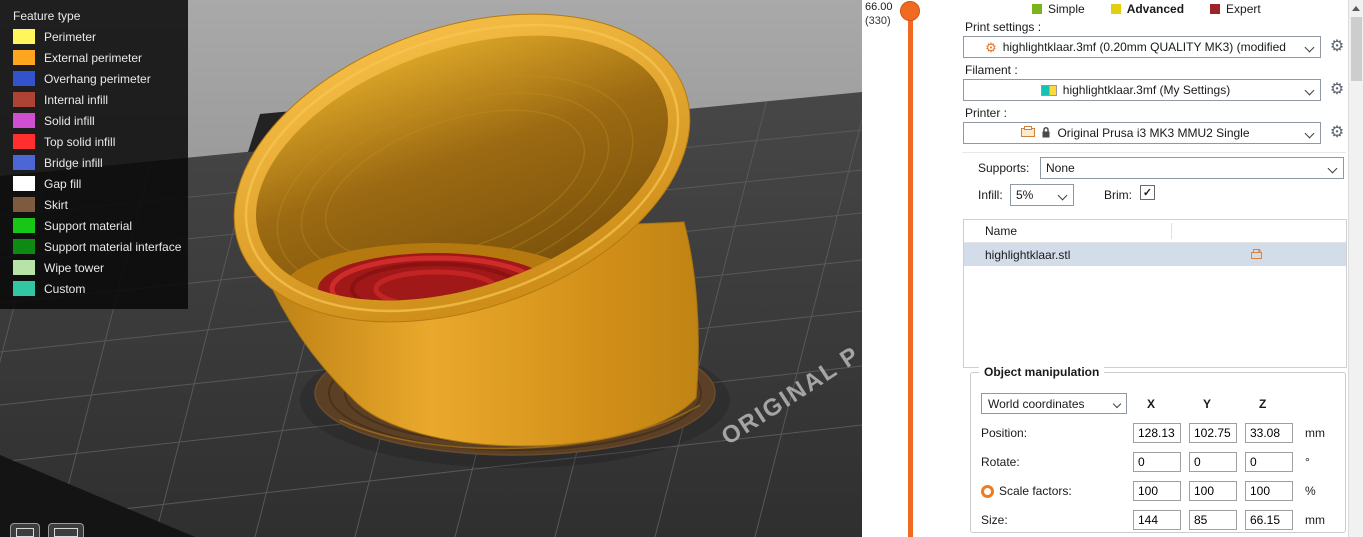 Image resolution: width=1363 pixels, height=537 pixels. I want to click on scale-y-input, so click(1213, 491).